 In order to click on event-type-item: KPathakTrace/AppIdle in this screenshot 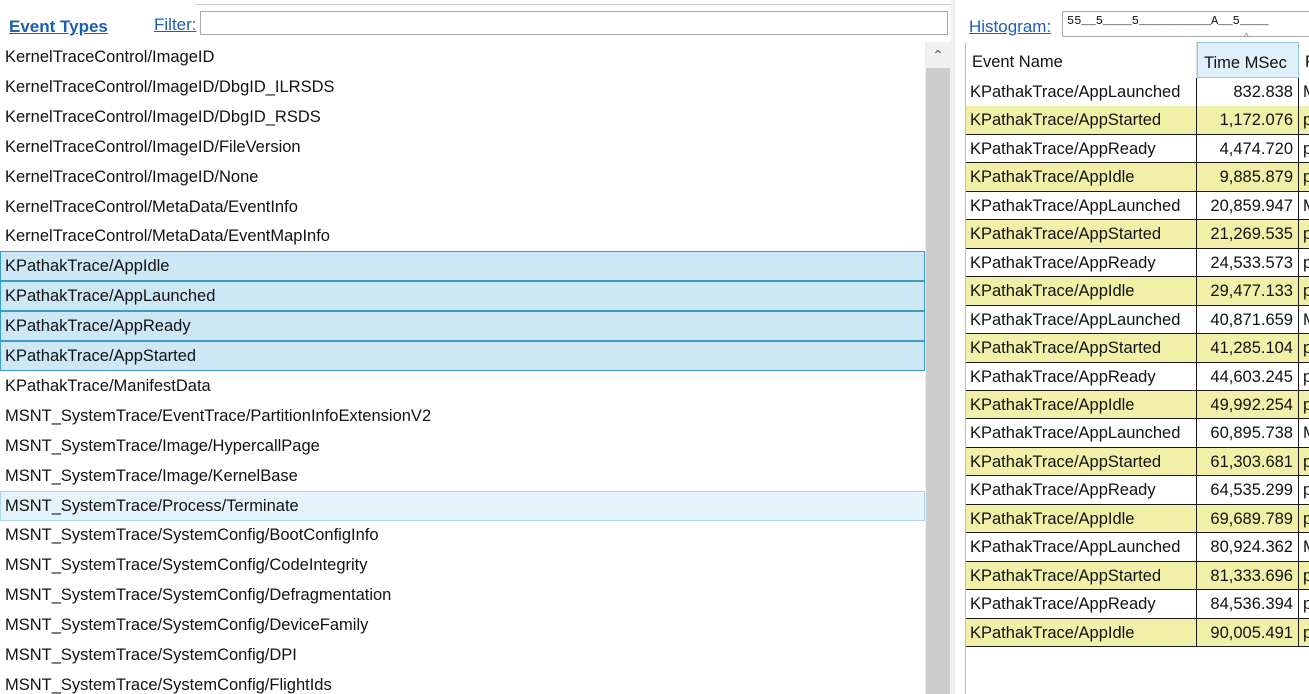, I will do `click(462, 266)`.